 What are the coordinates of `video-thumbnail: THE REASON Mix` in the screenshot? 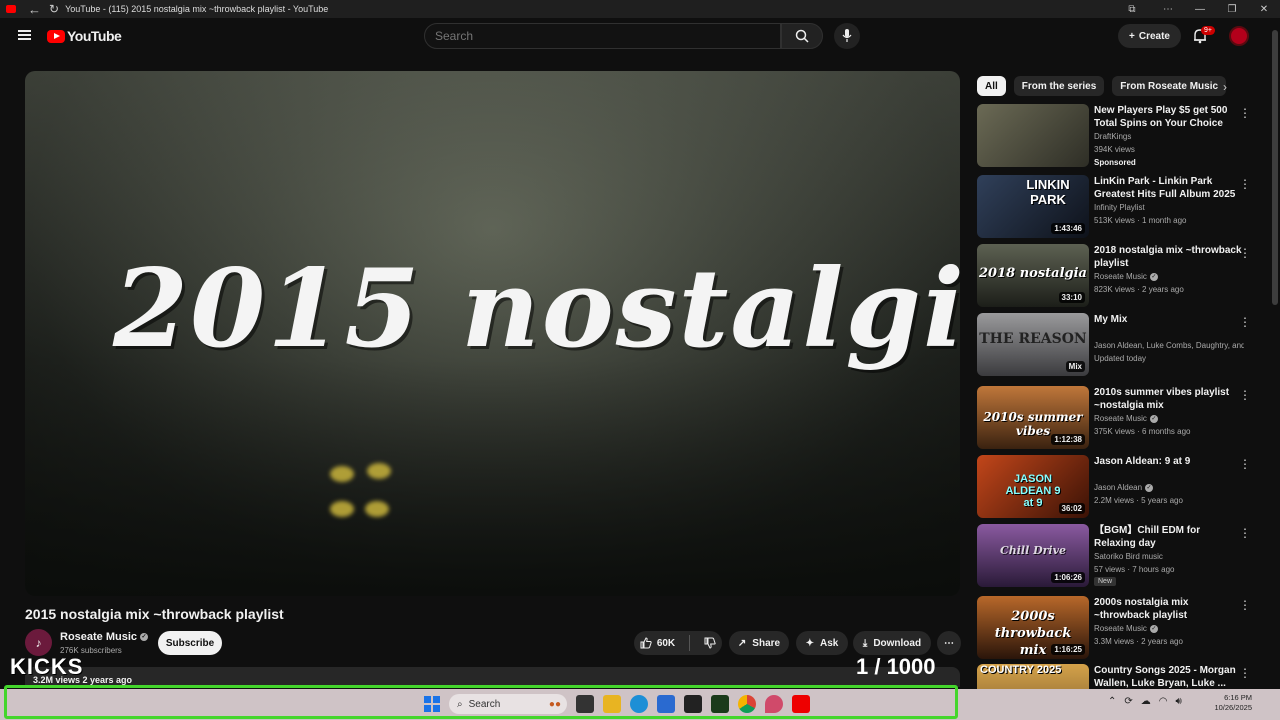 It's located at (1033, 344).